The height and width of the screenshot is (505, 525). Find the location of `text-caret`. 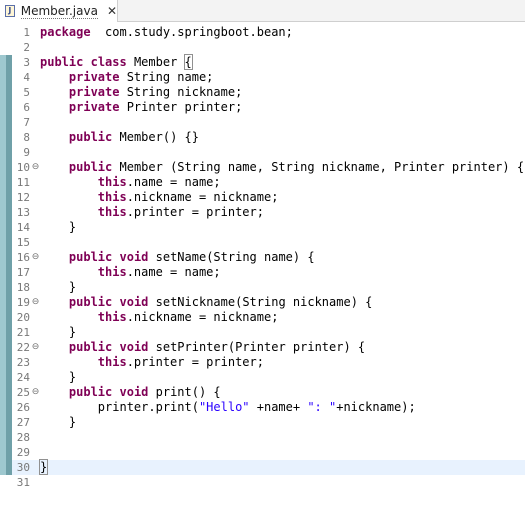

text-caret is located at coordinates (48, 466).